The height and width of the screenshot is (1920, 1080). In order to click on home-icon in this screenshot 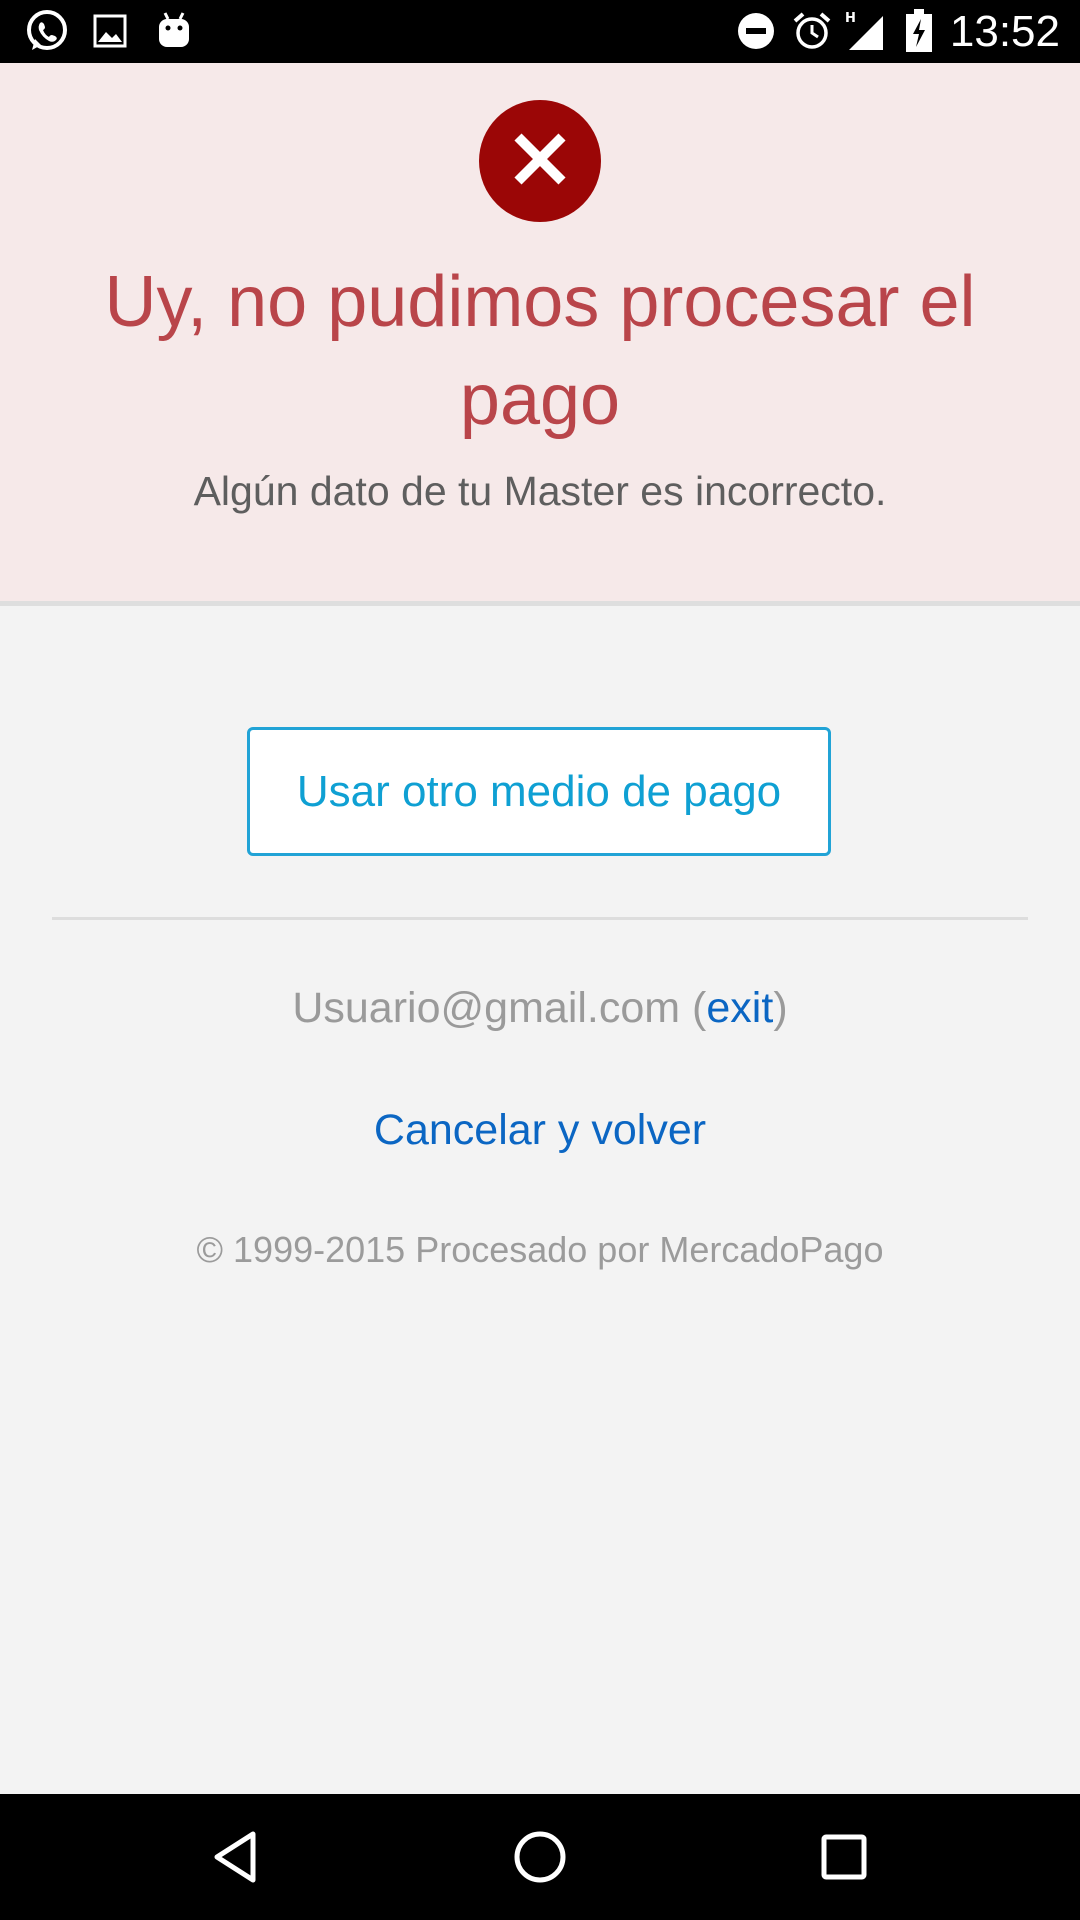, I will do `click(540, 1857)`.